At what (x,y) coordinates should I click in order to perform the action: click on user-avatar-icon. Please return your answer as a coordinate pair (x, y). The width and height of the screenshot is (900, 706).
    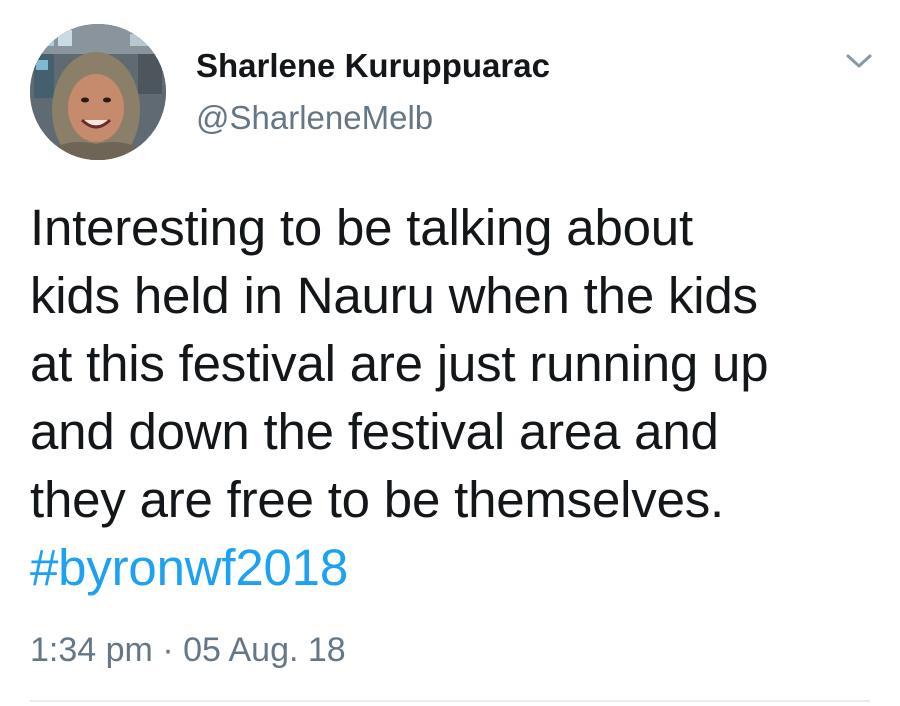
    Looking at the image, I should click on (98, 92).